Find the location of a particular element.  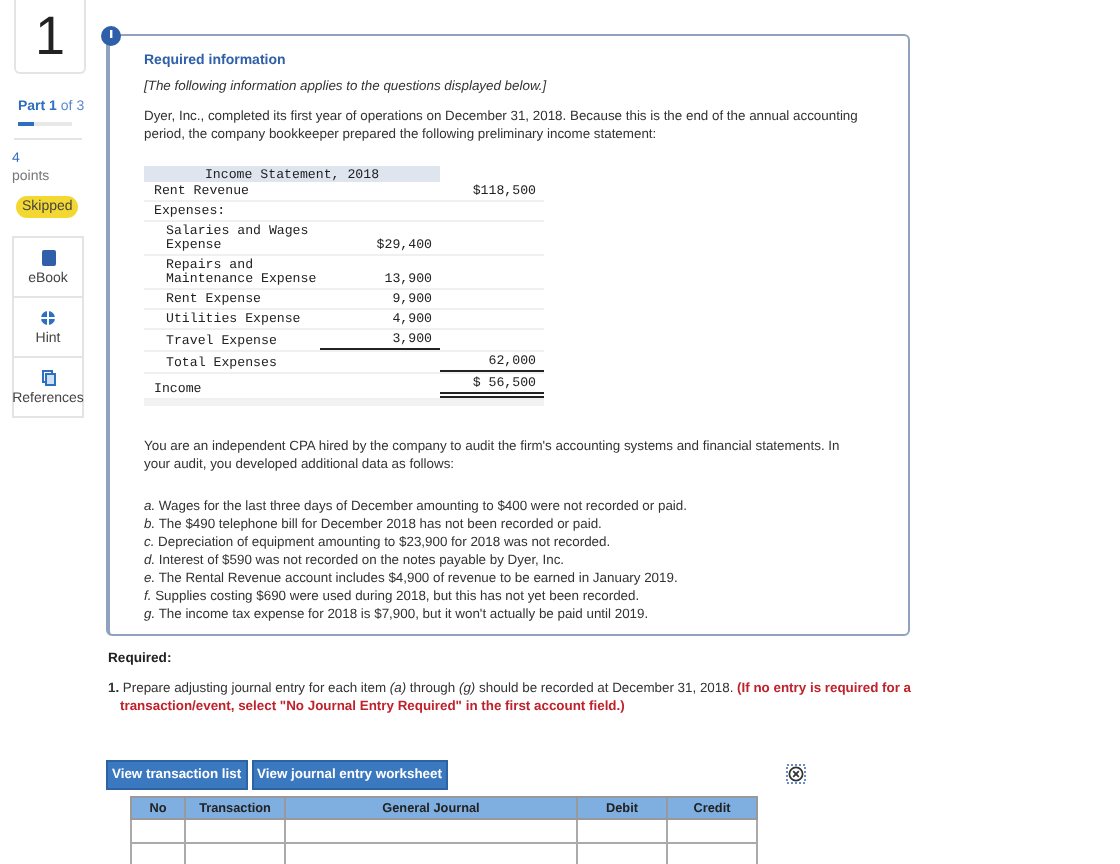

close-icon is located at coordinates (796, 773).